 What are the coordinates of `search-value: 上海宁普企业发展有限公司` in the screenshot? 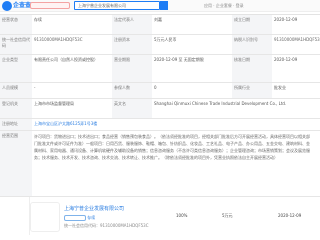 It's located at (102, 5).